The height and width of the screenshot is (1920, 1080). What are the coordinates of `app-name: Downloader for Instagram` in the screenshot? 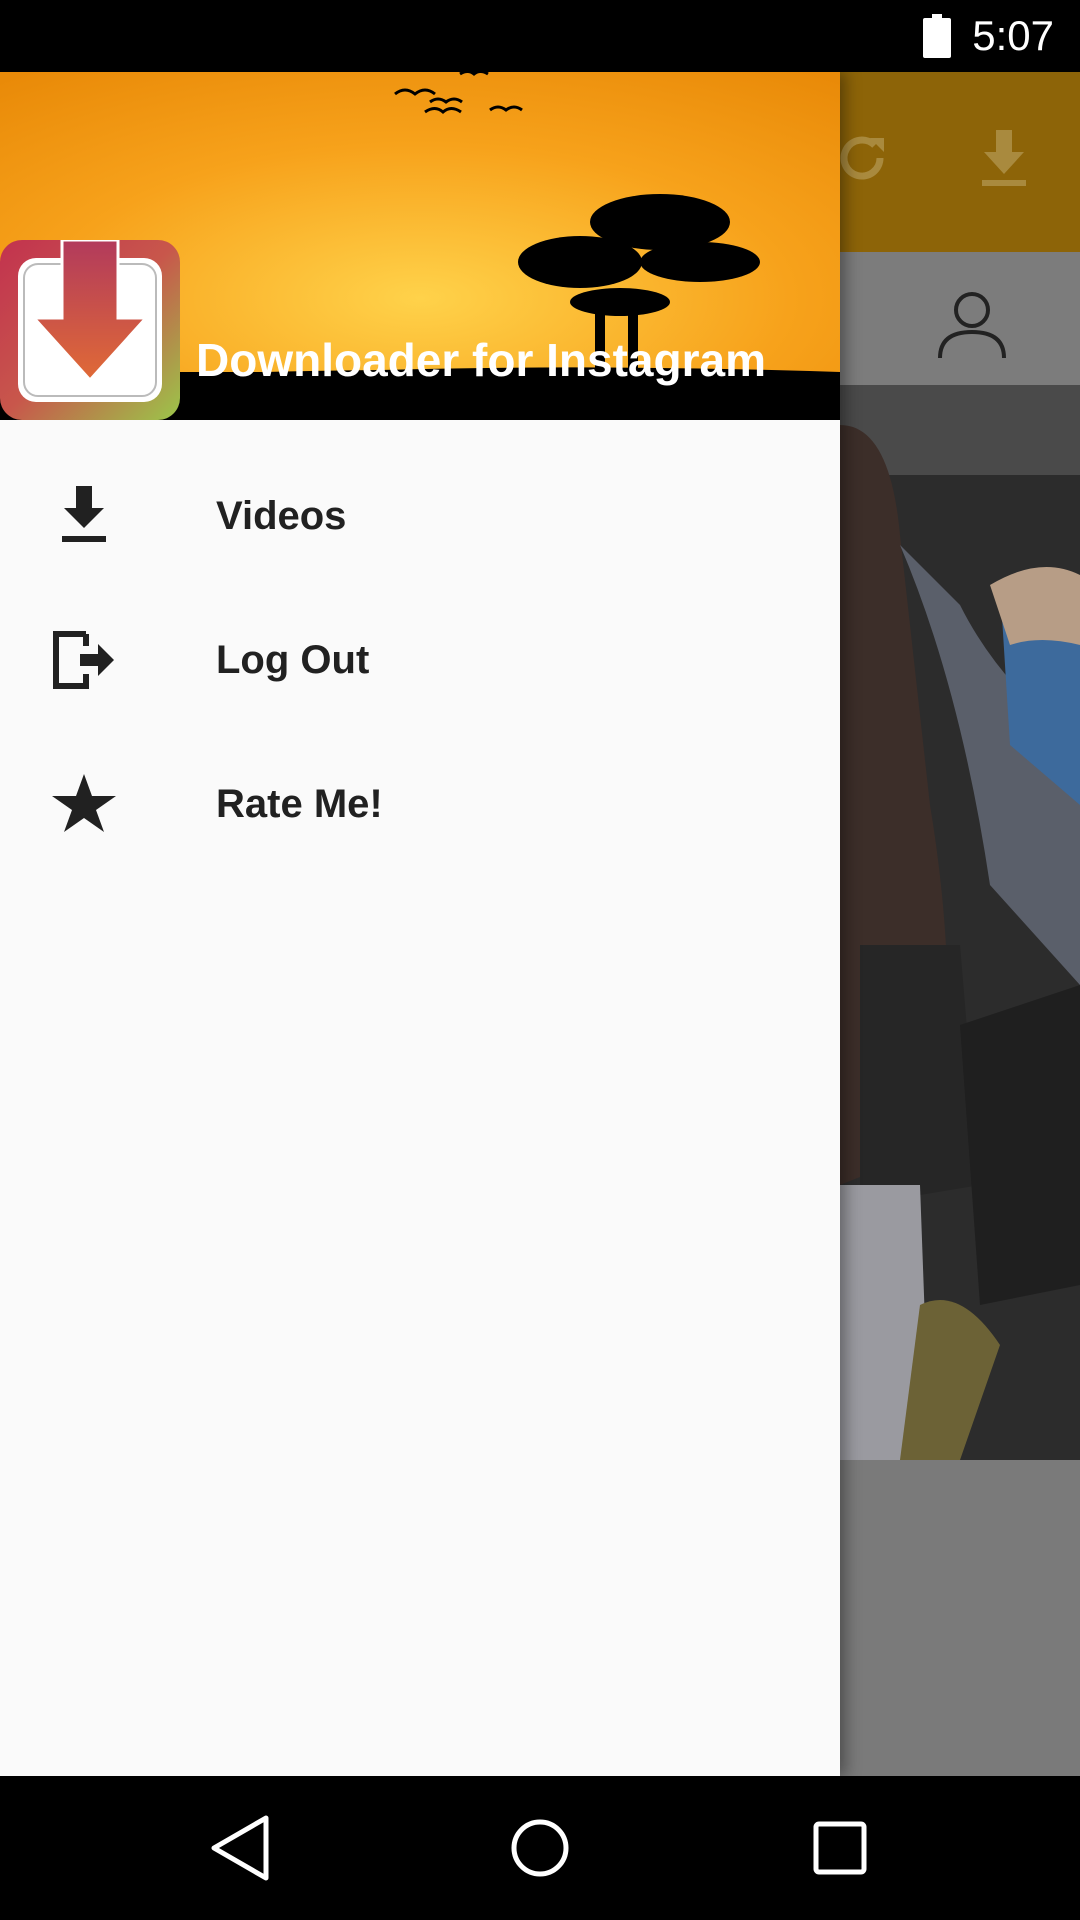 It's located at (481, 360).